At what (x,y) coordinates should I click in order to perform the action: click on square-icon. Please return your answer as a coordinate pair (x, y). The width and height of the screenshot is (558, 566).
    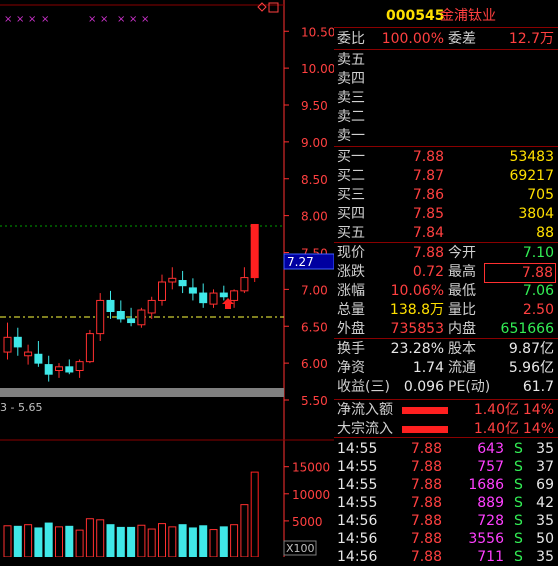
    Looking at the image, I should click on (273, 7).